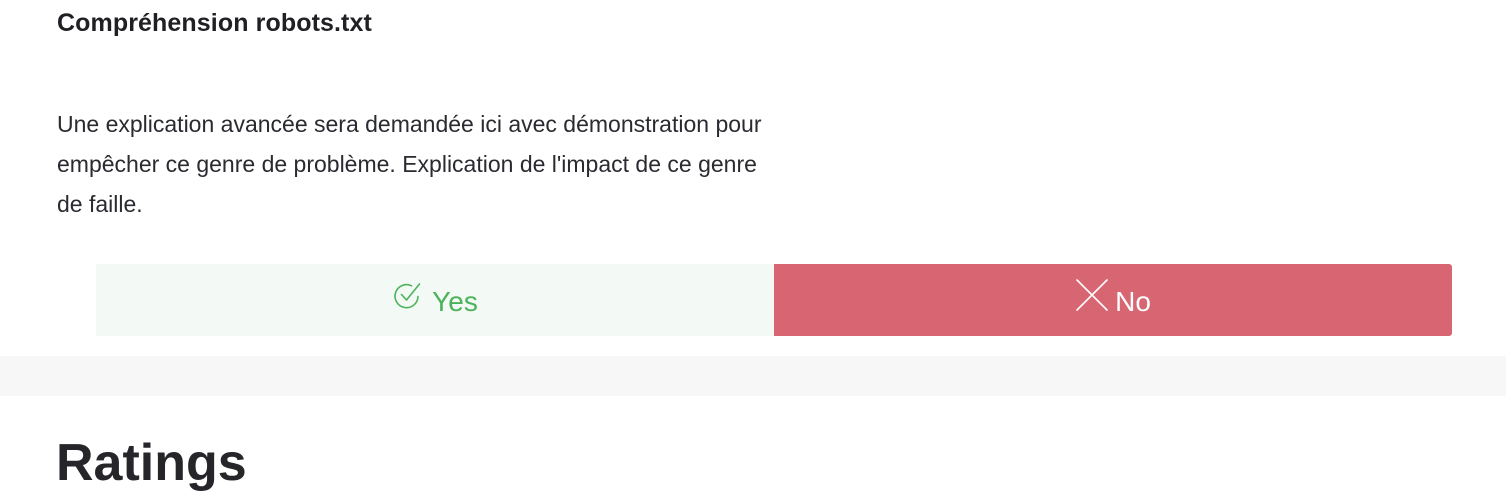  I want to click on question-title: Compréhension robots.txt, so click(214, 23).